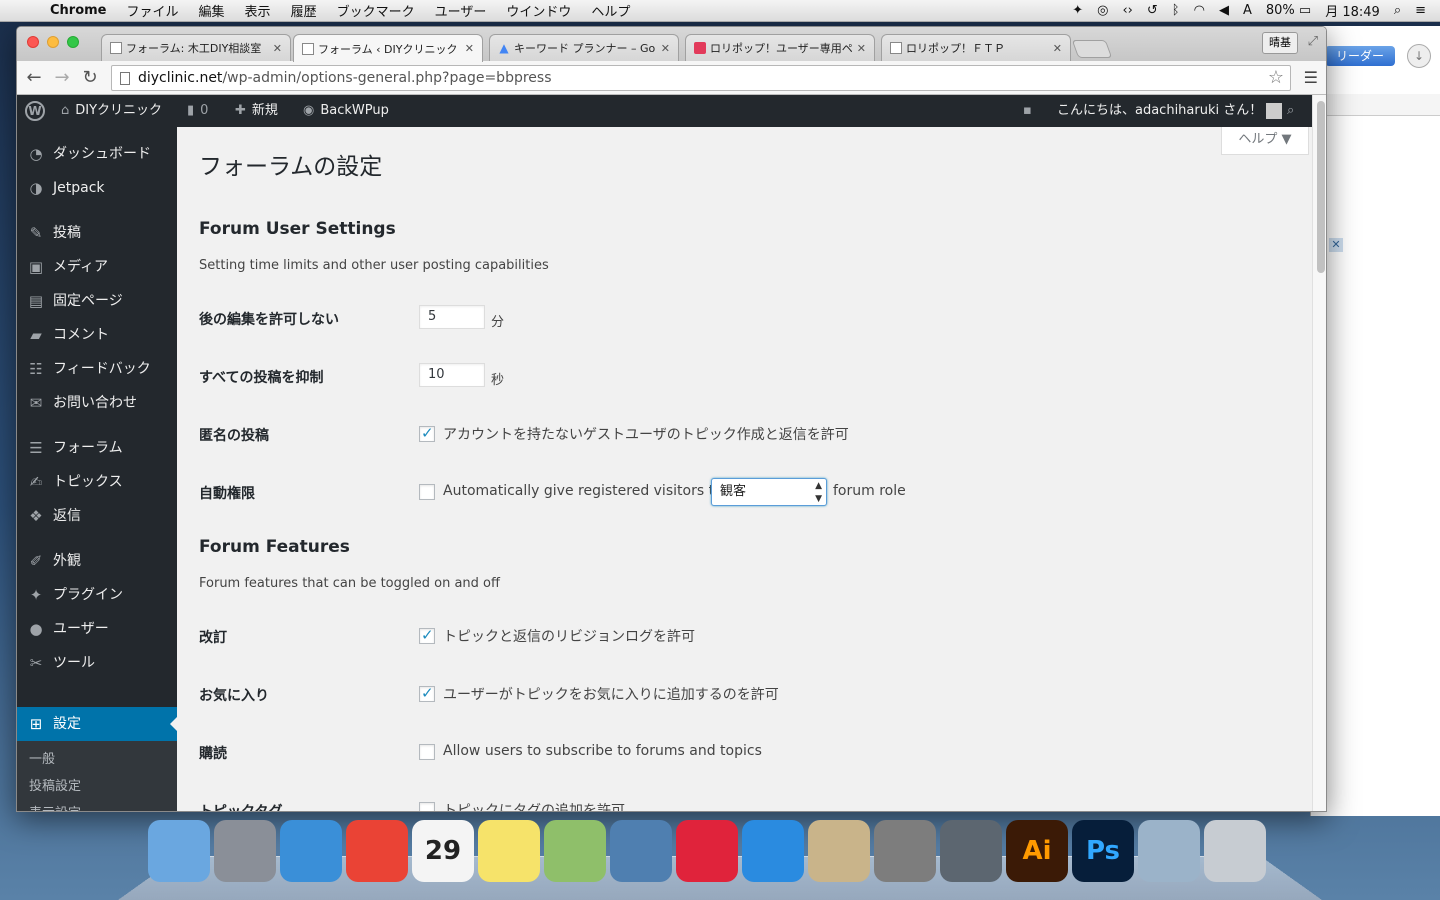 The height and width of the screenshot is (900, 1440). What do you see at coordinates (33, 42) in the screenshot?
I see `close-window-button` at bounding box center [33, 42].